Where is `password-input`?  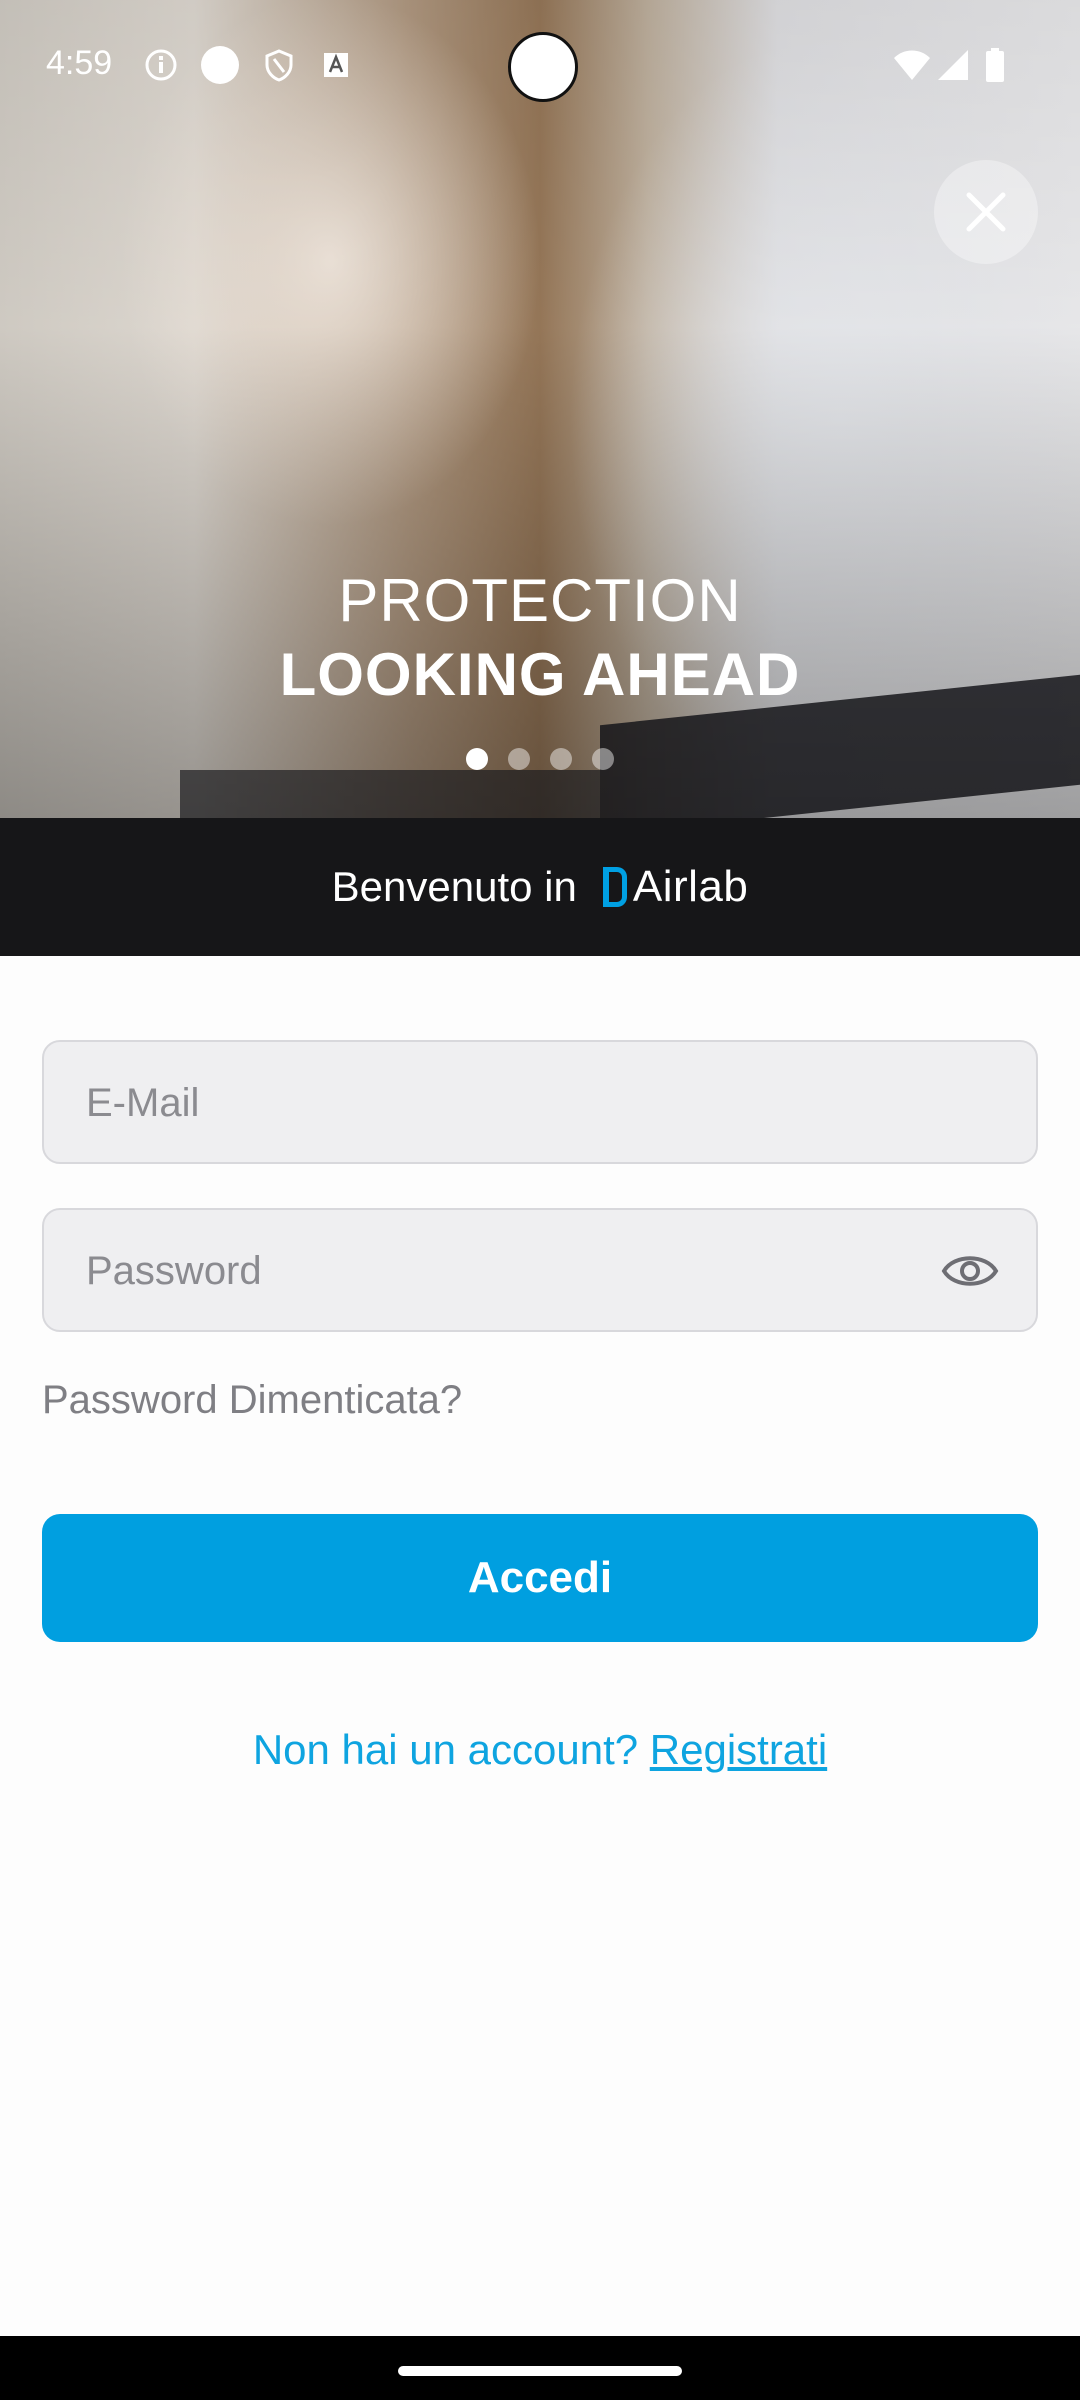
password-input is located at coordinates (516, 1271).